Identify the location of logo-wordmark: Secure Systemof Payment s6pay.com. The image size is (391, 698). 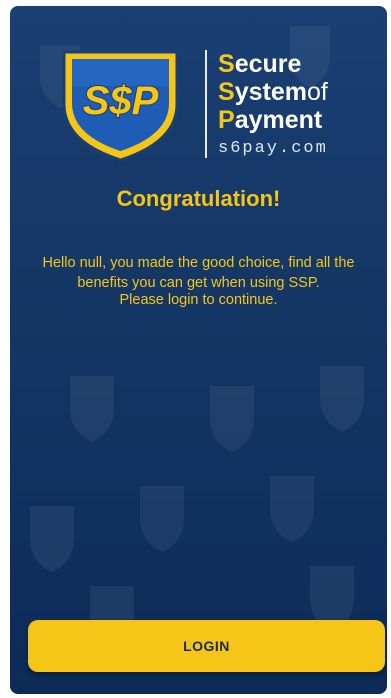
(293, 105).